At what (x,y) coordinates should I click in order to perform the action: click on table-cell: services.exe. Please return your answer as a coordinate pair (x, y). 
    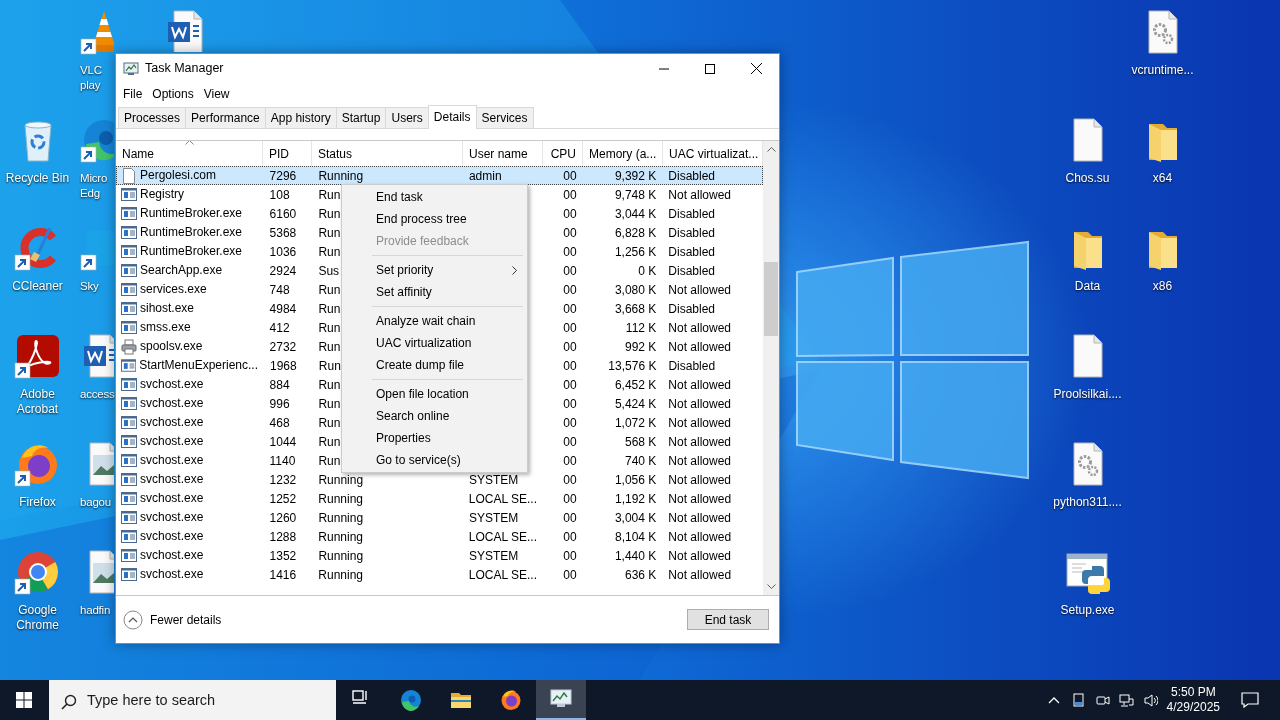
    Looking at the image, I should click on (175, 289).